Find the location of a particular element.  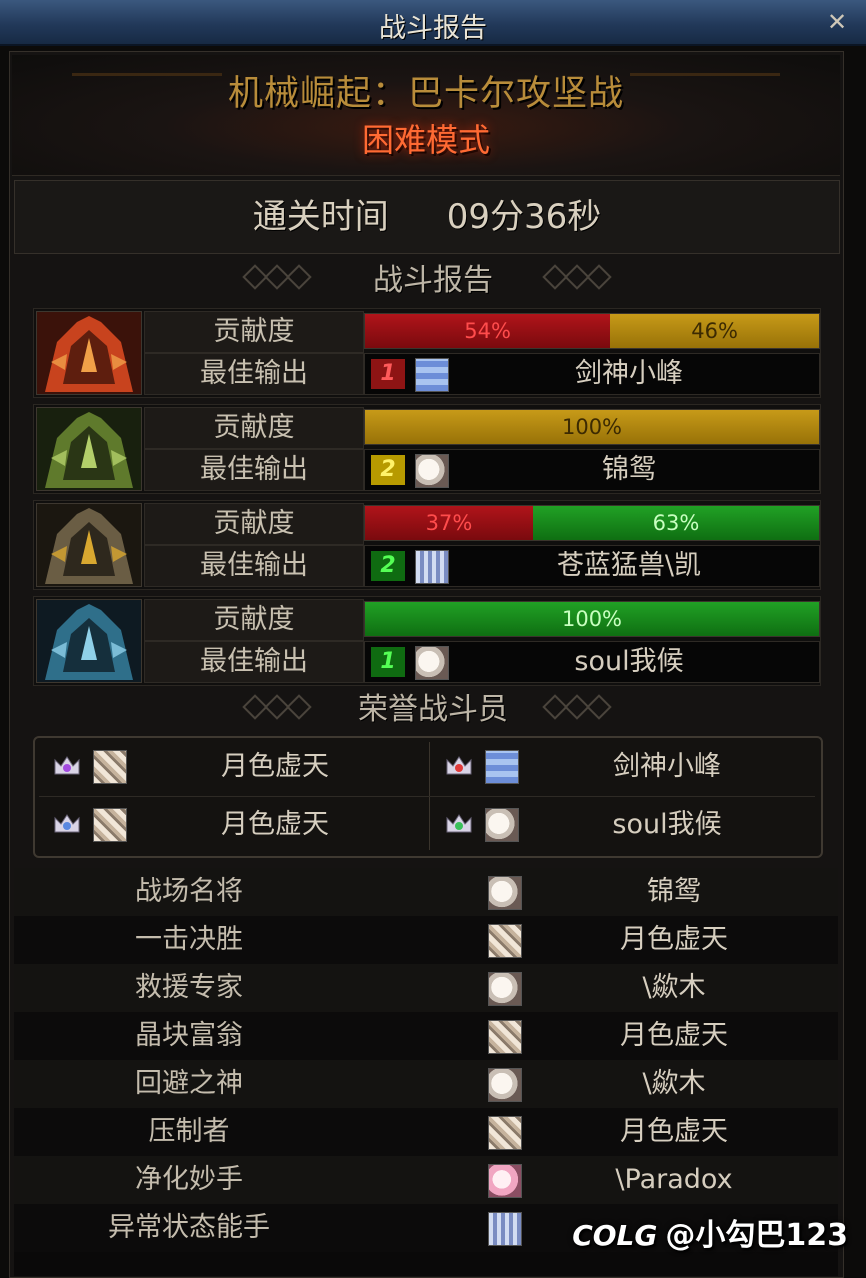

award-row: 一击决胜 月色虚天 is located at coordinates (426, 940).